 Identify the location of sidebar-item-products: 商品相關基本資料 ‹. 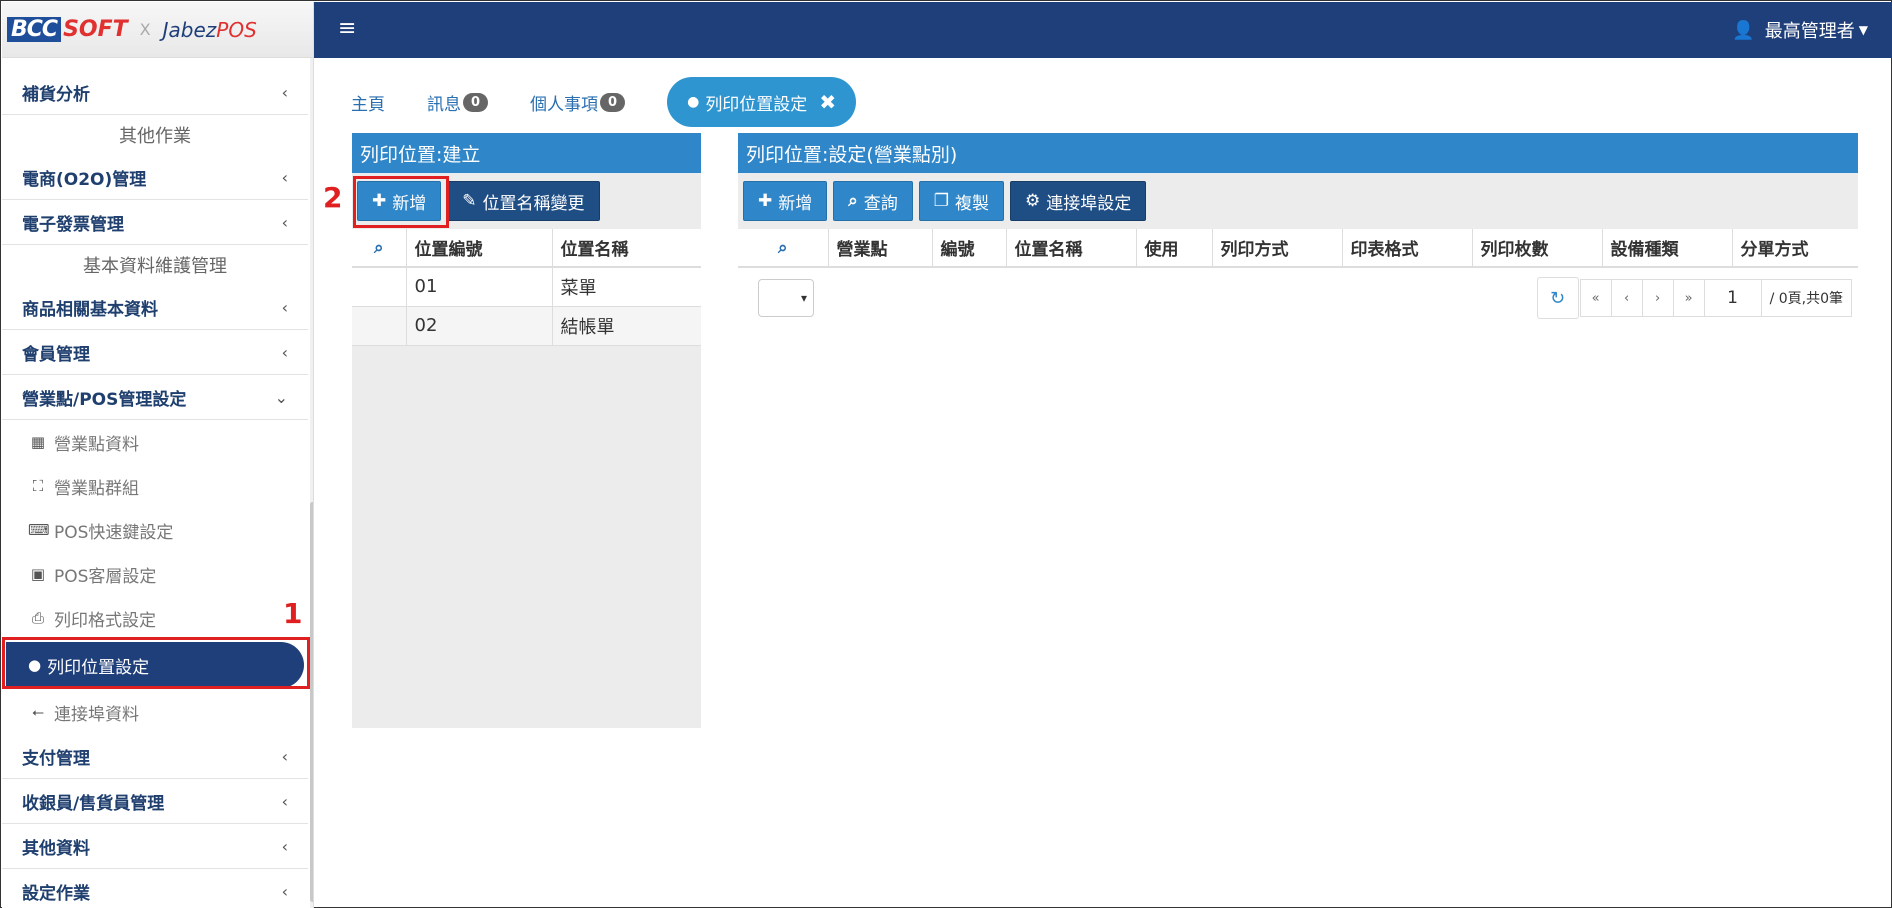
(155, 307).